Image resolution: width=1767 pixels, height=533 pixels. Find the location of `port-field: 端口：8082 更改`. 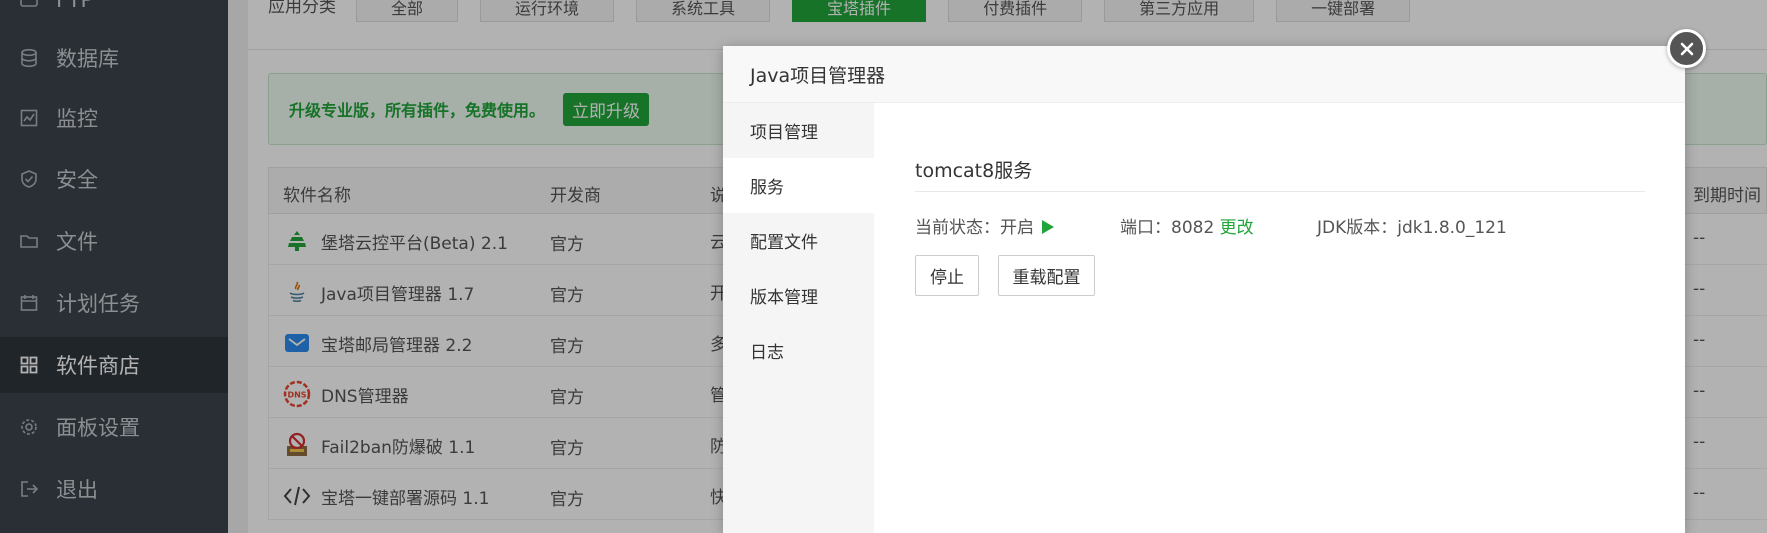

port-field: 端口：8082 更改 is located at coordinates (1187, 225).